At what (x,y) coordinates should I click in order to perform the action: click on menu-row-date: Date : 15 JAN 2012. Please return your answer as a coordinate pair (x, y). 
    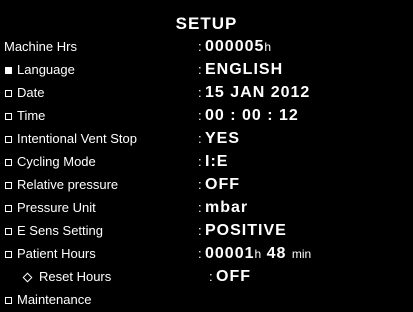
    Looking at the image, I should click on (206, 93).